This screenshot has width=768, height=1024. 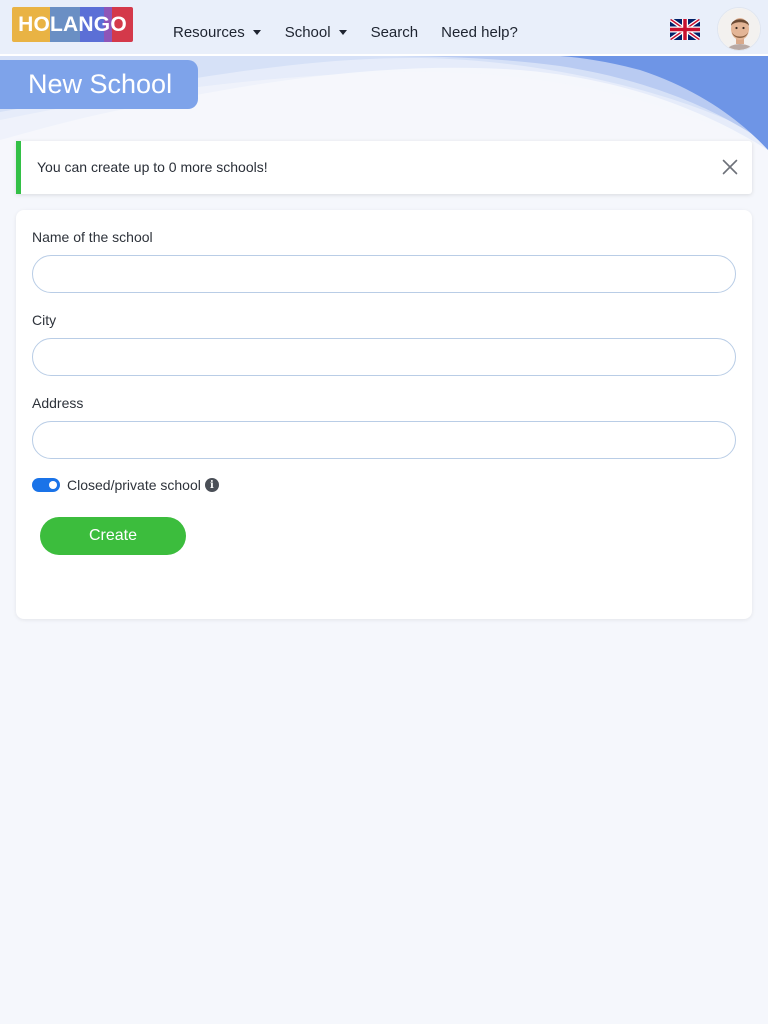 I want to click on nav-resources-dropdown: Resources, so click(x=217, y=33).